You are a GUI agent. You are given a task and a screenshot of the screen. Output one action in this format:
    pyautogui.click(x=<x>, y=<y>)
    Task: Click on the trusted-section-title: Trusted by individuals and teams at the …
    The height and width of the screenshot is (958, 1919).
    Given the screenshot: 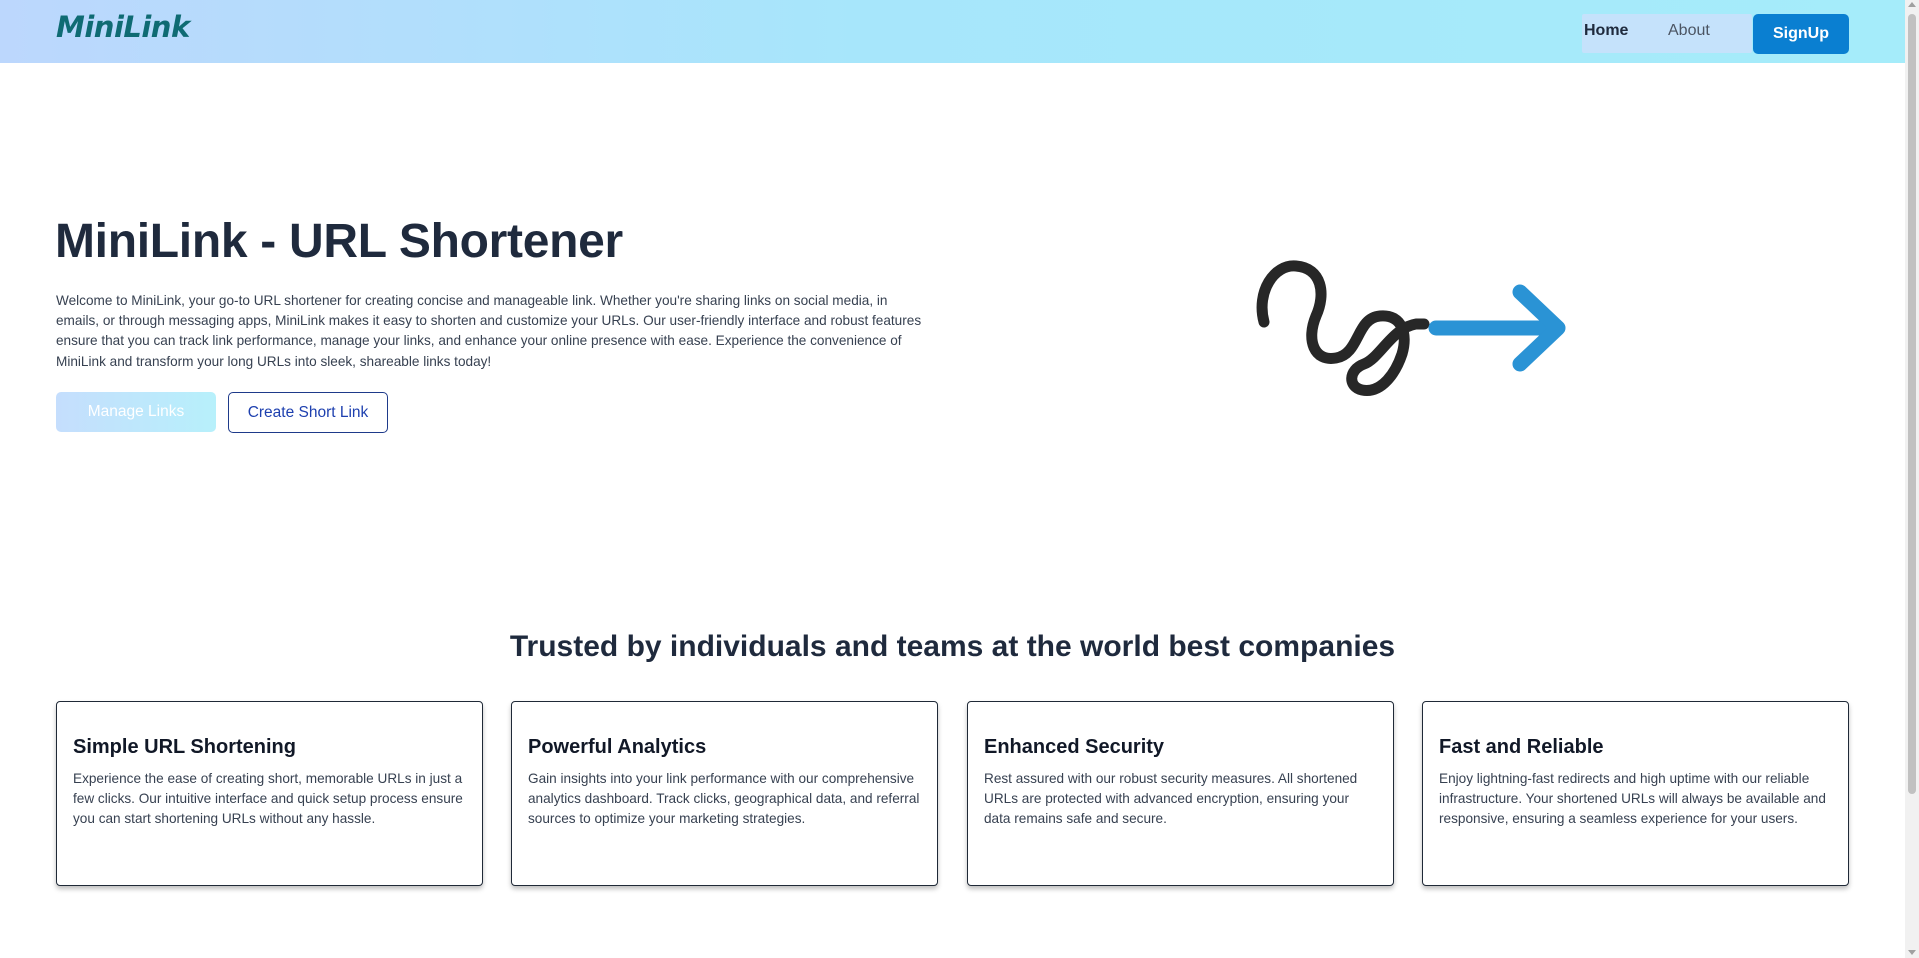 What is the action you would take?
    pyautogui.click(x=952, y=646)
    